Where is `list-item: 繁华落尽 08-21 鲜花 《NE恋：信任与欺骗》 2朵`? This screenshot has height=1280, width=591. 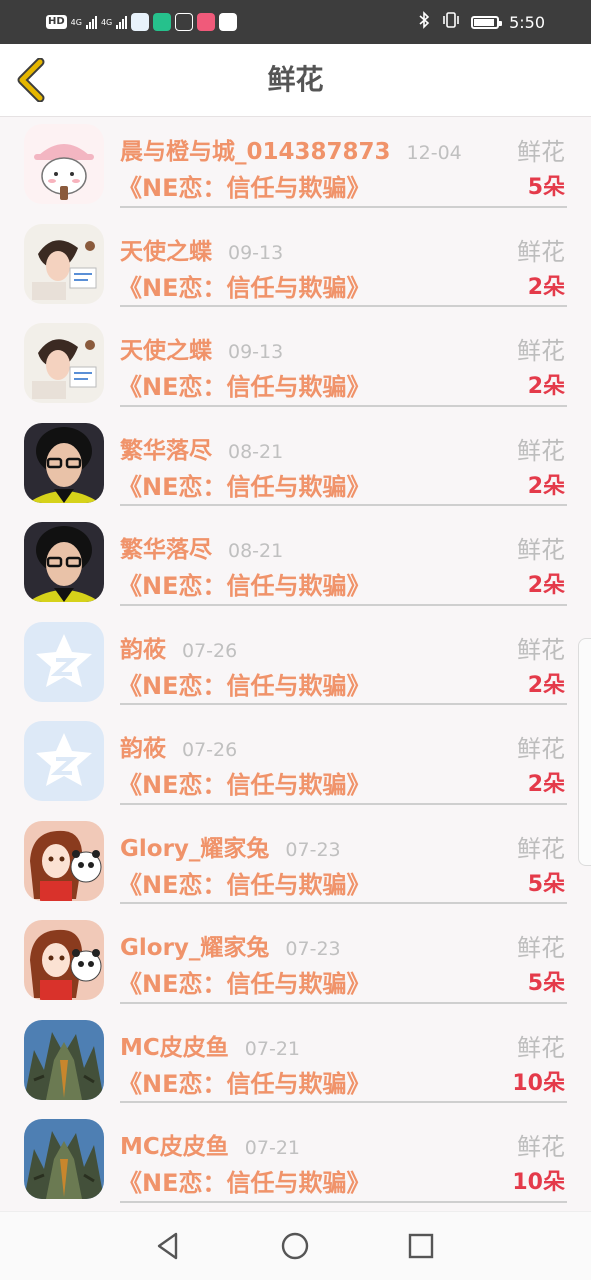 list-item: 繁华落尽 08-21 鲜花 《NE恋：信任与欺骗》 2朵 is located at coordinates (295, 467).